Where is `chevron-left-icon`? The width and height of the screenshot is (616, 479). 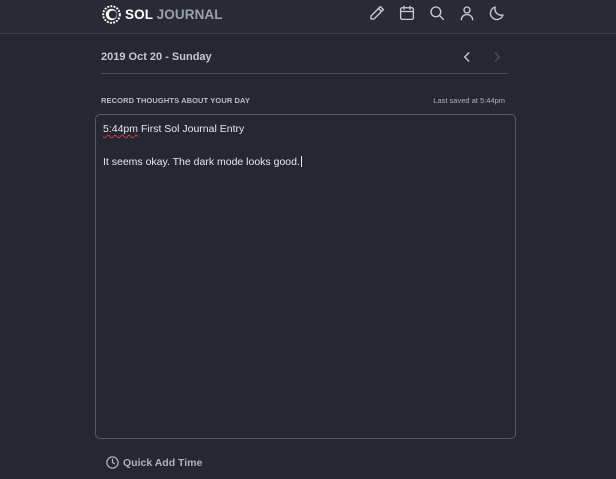
chevron-left-icon is located at coordinates (466, 57).